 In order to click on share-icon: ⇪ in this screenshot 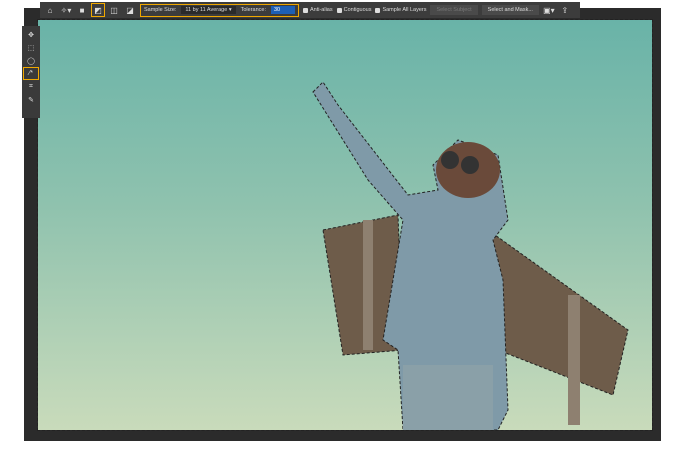, I will do `click(565, 10)`.